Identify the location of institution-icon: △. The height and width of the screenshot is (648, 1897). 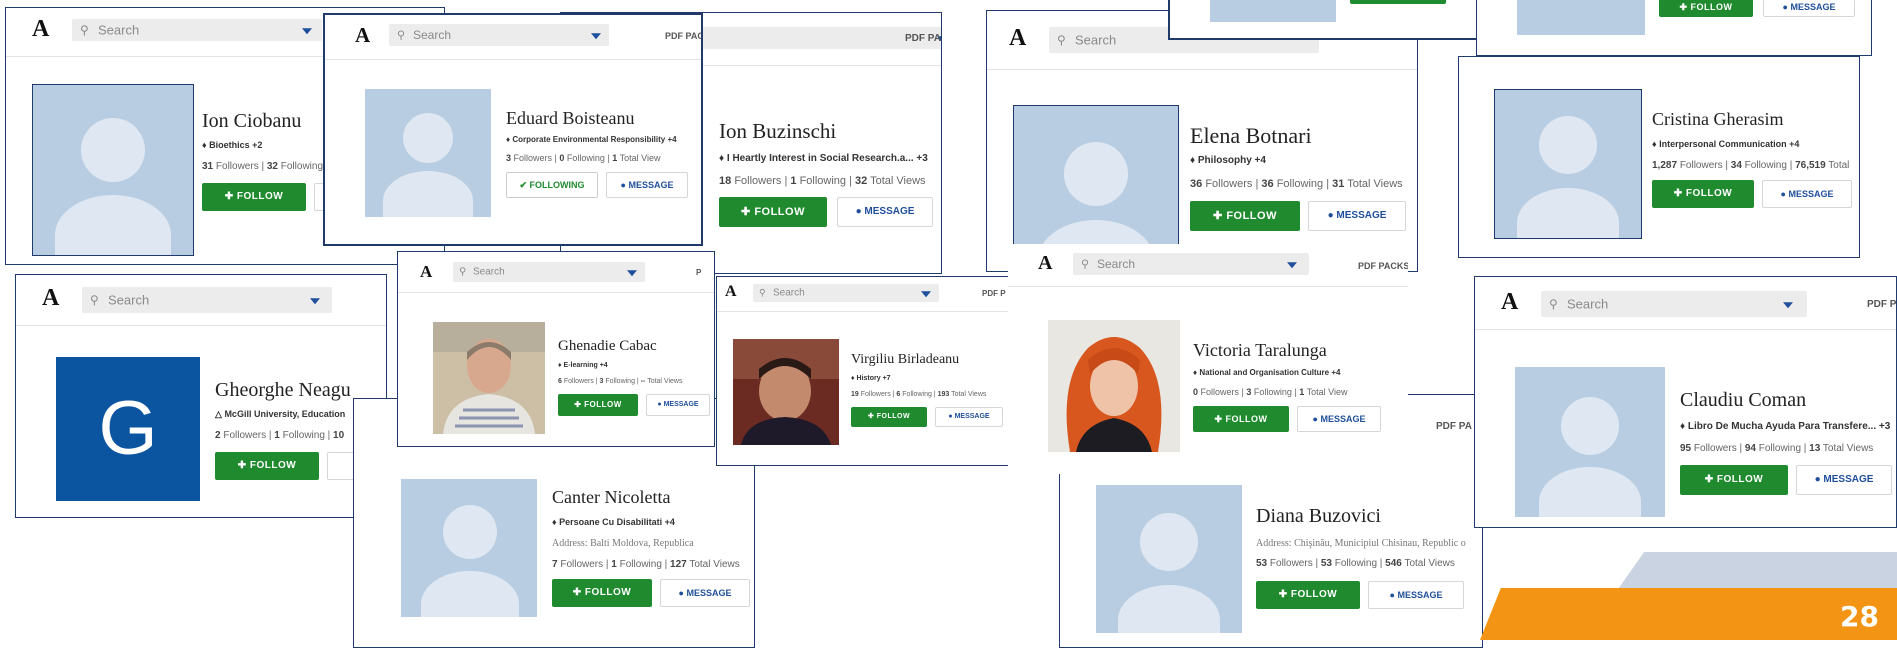
(218, 414).